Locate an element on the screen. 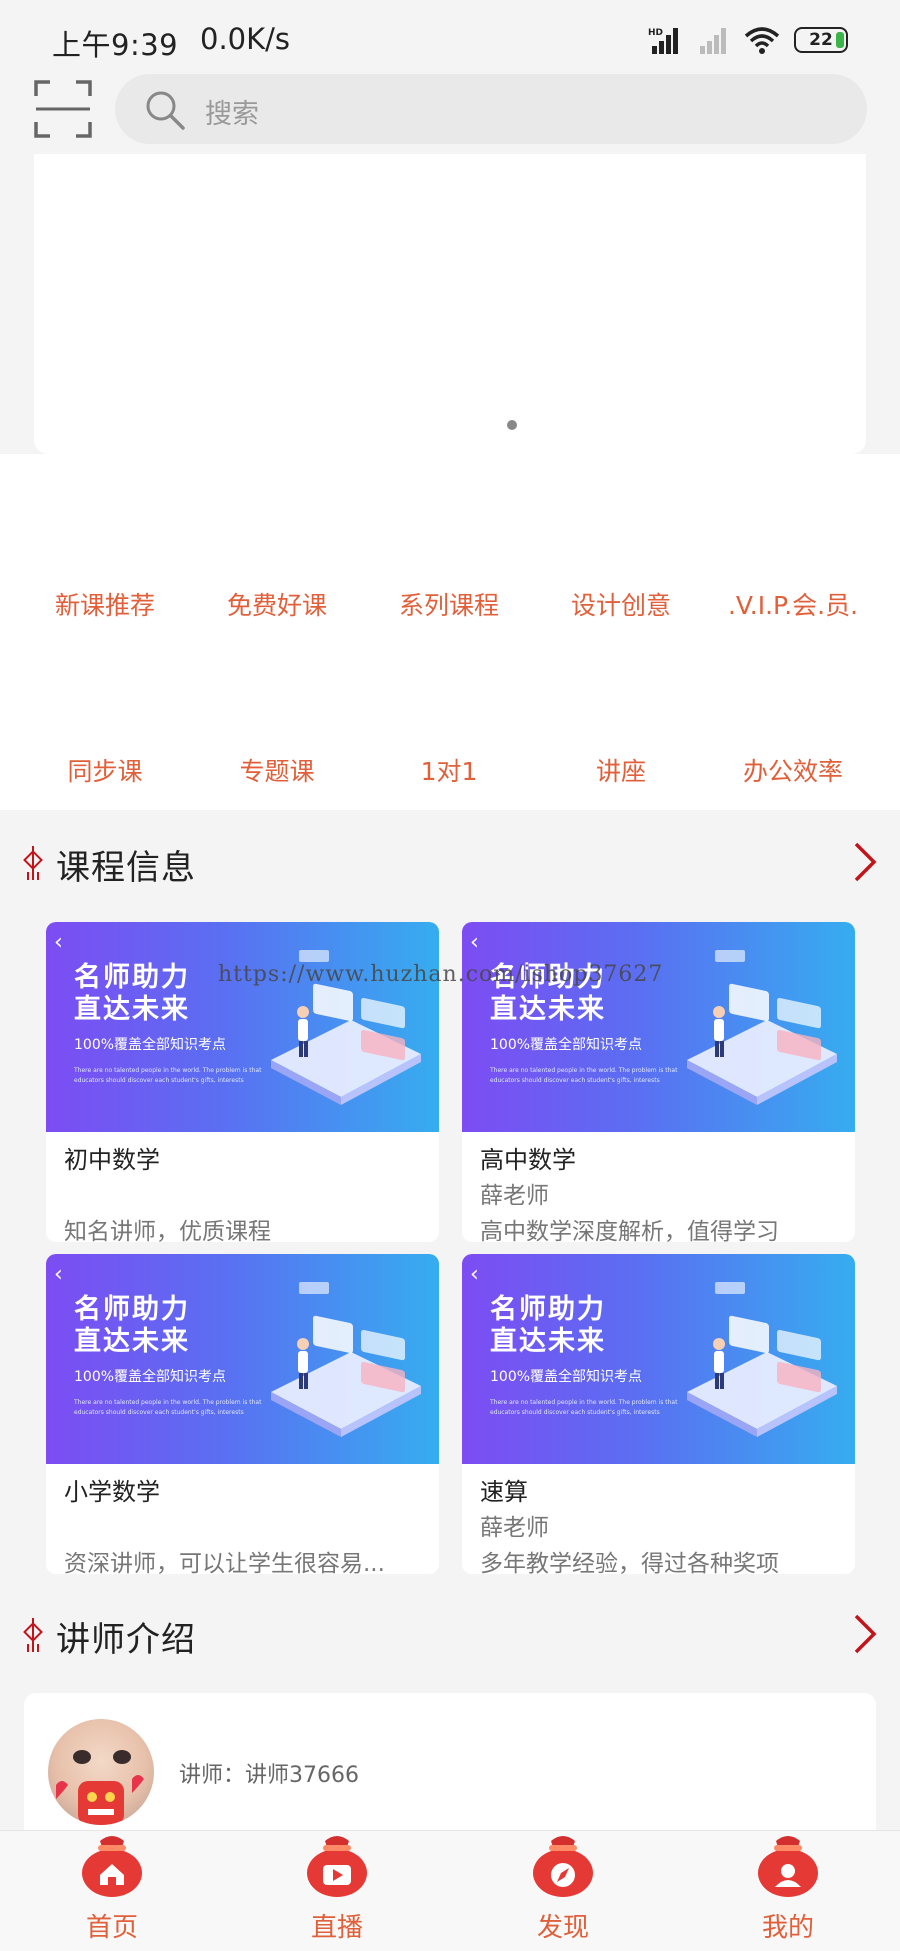  search-row: 搜索 is located at coordinates (450, 114).